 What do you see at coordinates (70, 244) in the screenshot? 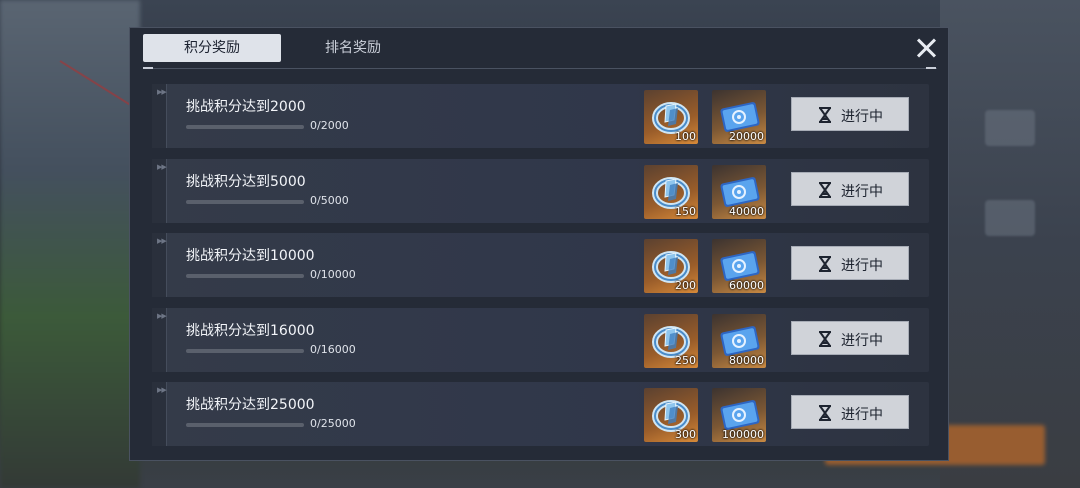
I see `background-left` at bounding box center [70, 244].